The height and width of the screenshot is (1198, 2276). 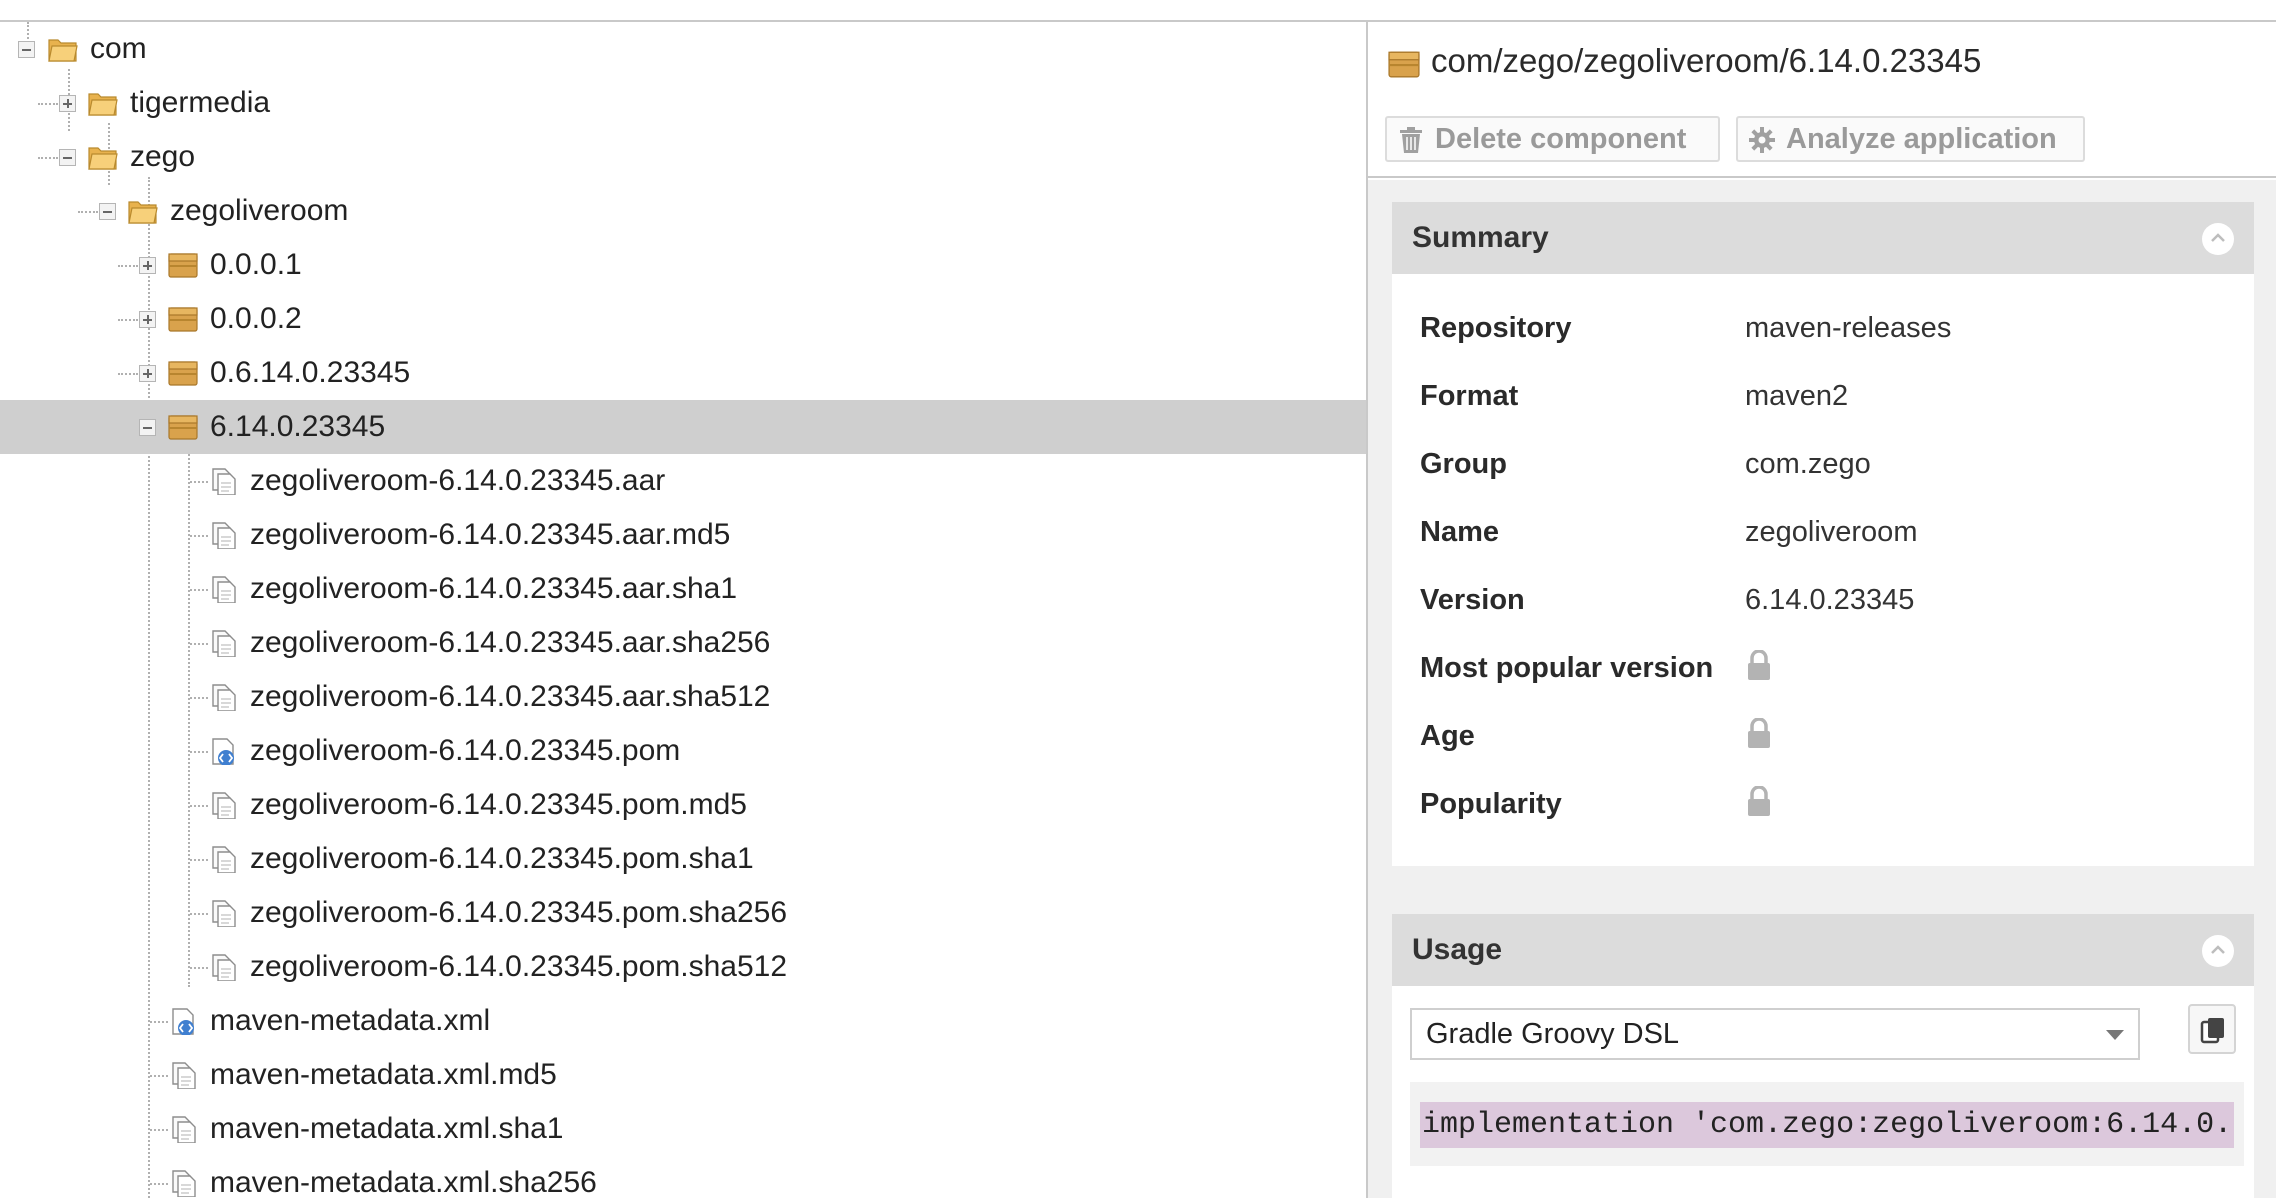 I want to click on summary-key: Name, so click(x=1459, y=532).